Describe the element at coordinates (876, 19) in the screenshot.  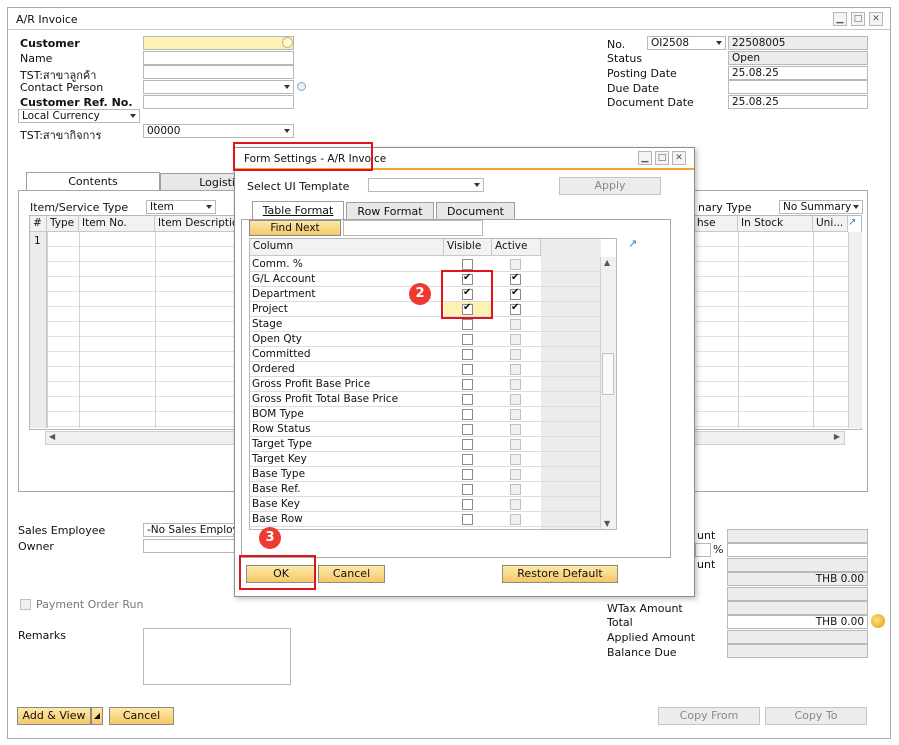
I see `close-icon: ✕` at that location.